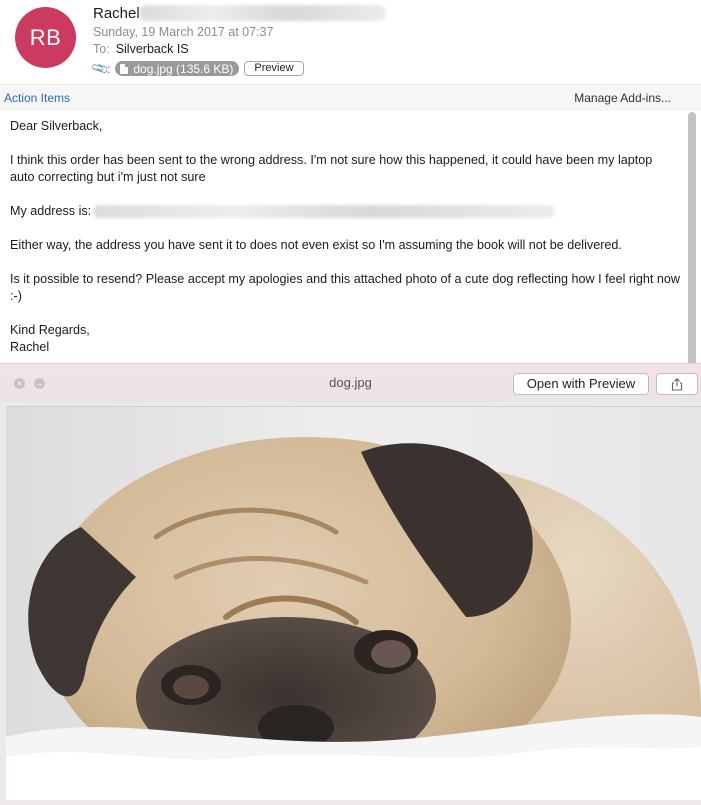  Describe the element at coordinates (581, 384) in the screenshot. I see `open-with-preview-button: Open with Preview` at that location.